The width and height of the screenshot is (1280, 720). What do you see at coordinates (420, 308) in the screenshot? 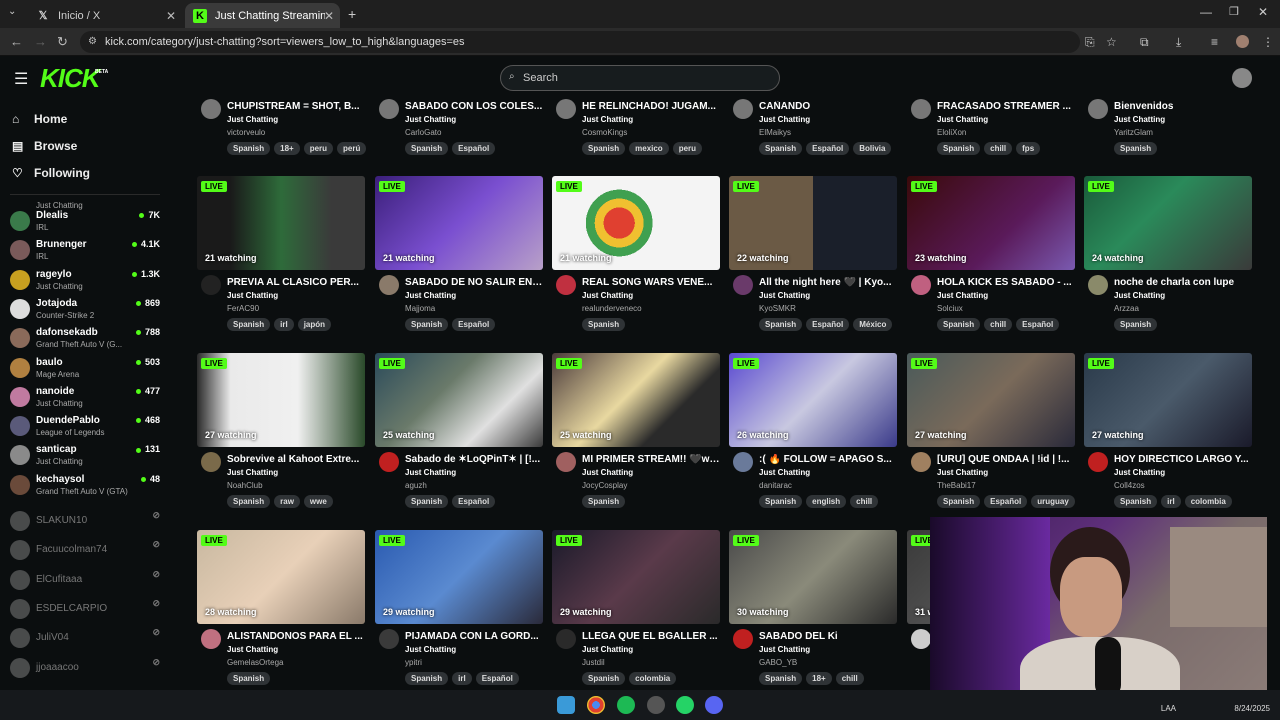
I see `streamer-name: Majjoma` at bounding box center [420, 308].